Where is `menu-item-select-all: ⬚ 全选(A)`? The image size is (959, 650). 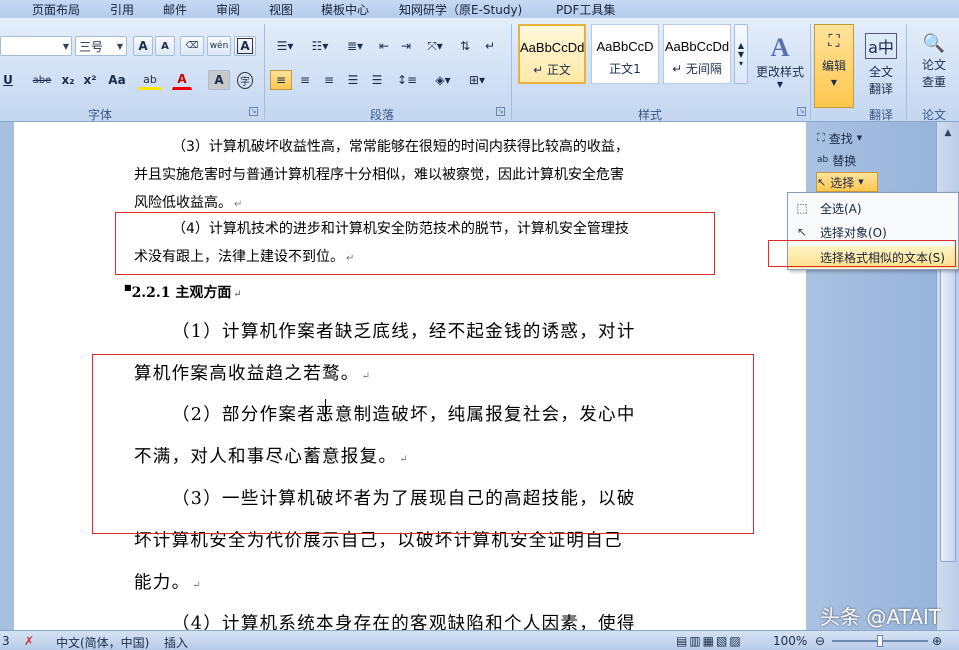 menu-item-select-all: ⬚ 全选(A) is located at coordinates (873, 208).